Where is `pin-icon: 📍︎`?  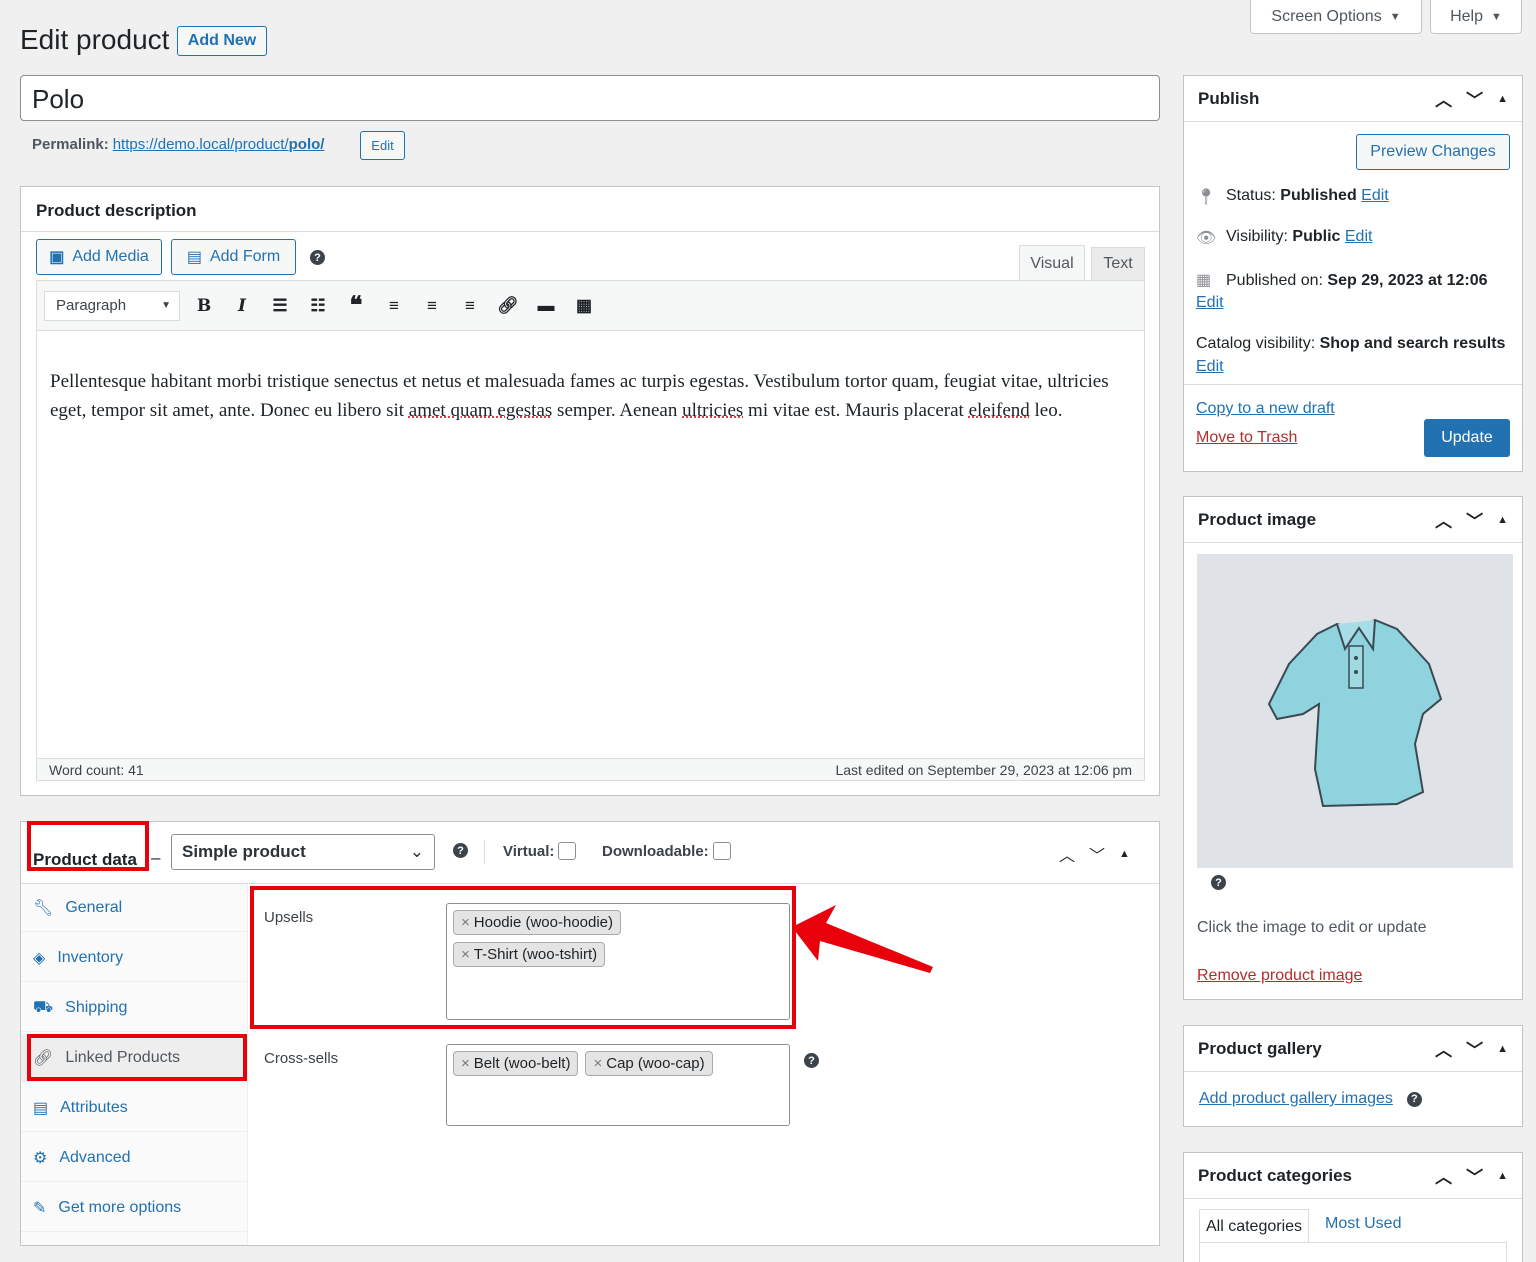 pin-icon: 📍︎ is located at coordinates (1206, 197).